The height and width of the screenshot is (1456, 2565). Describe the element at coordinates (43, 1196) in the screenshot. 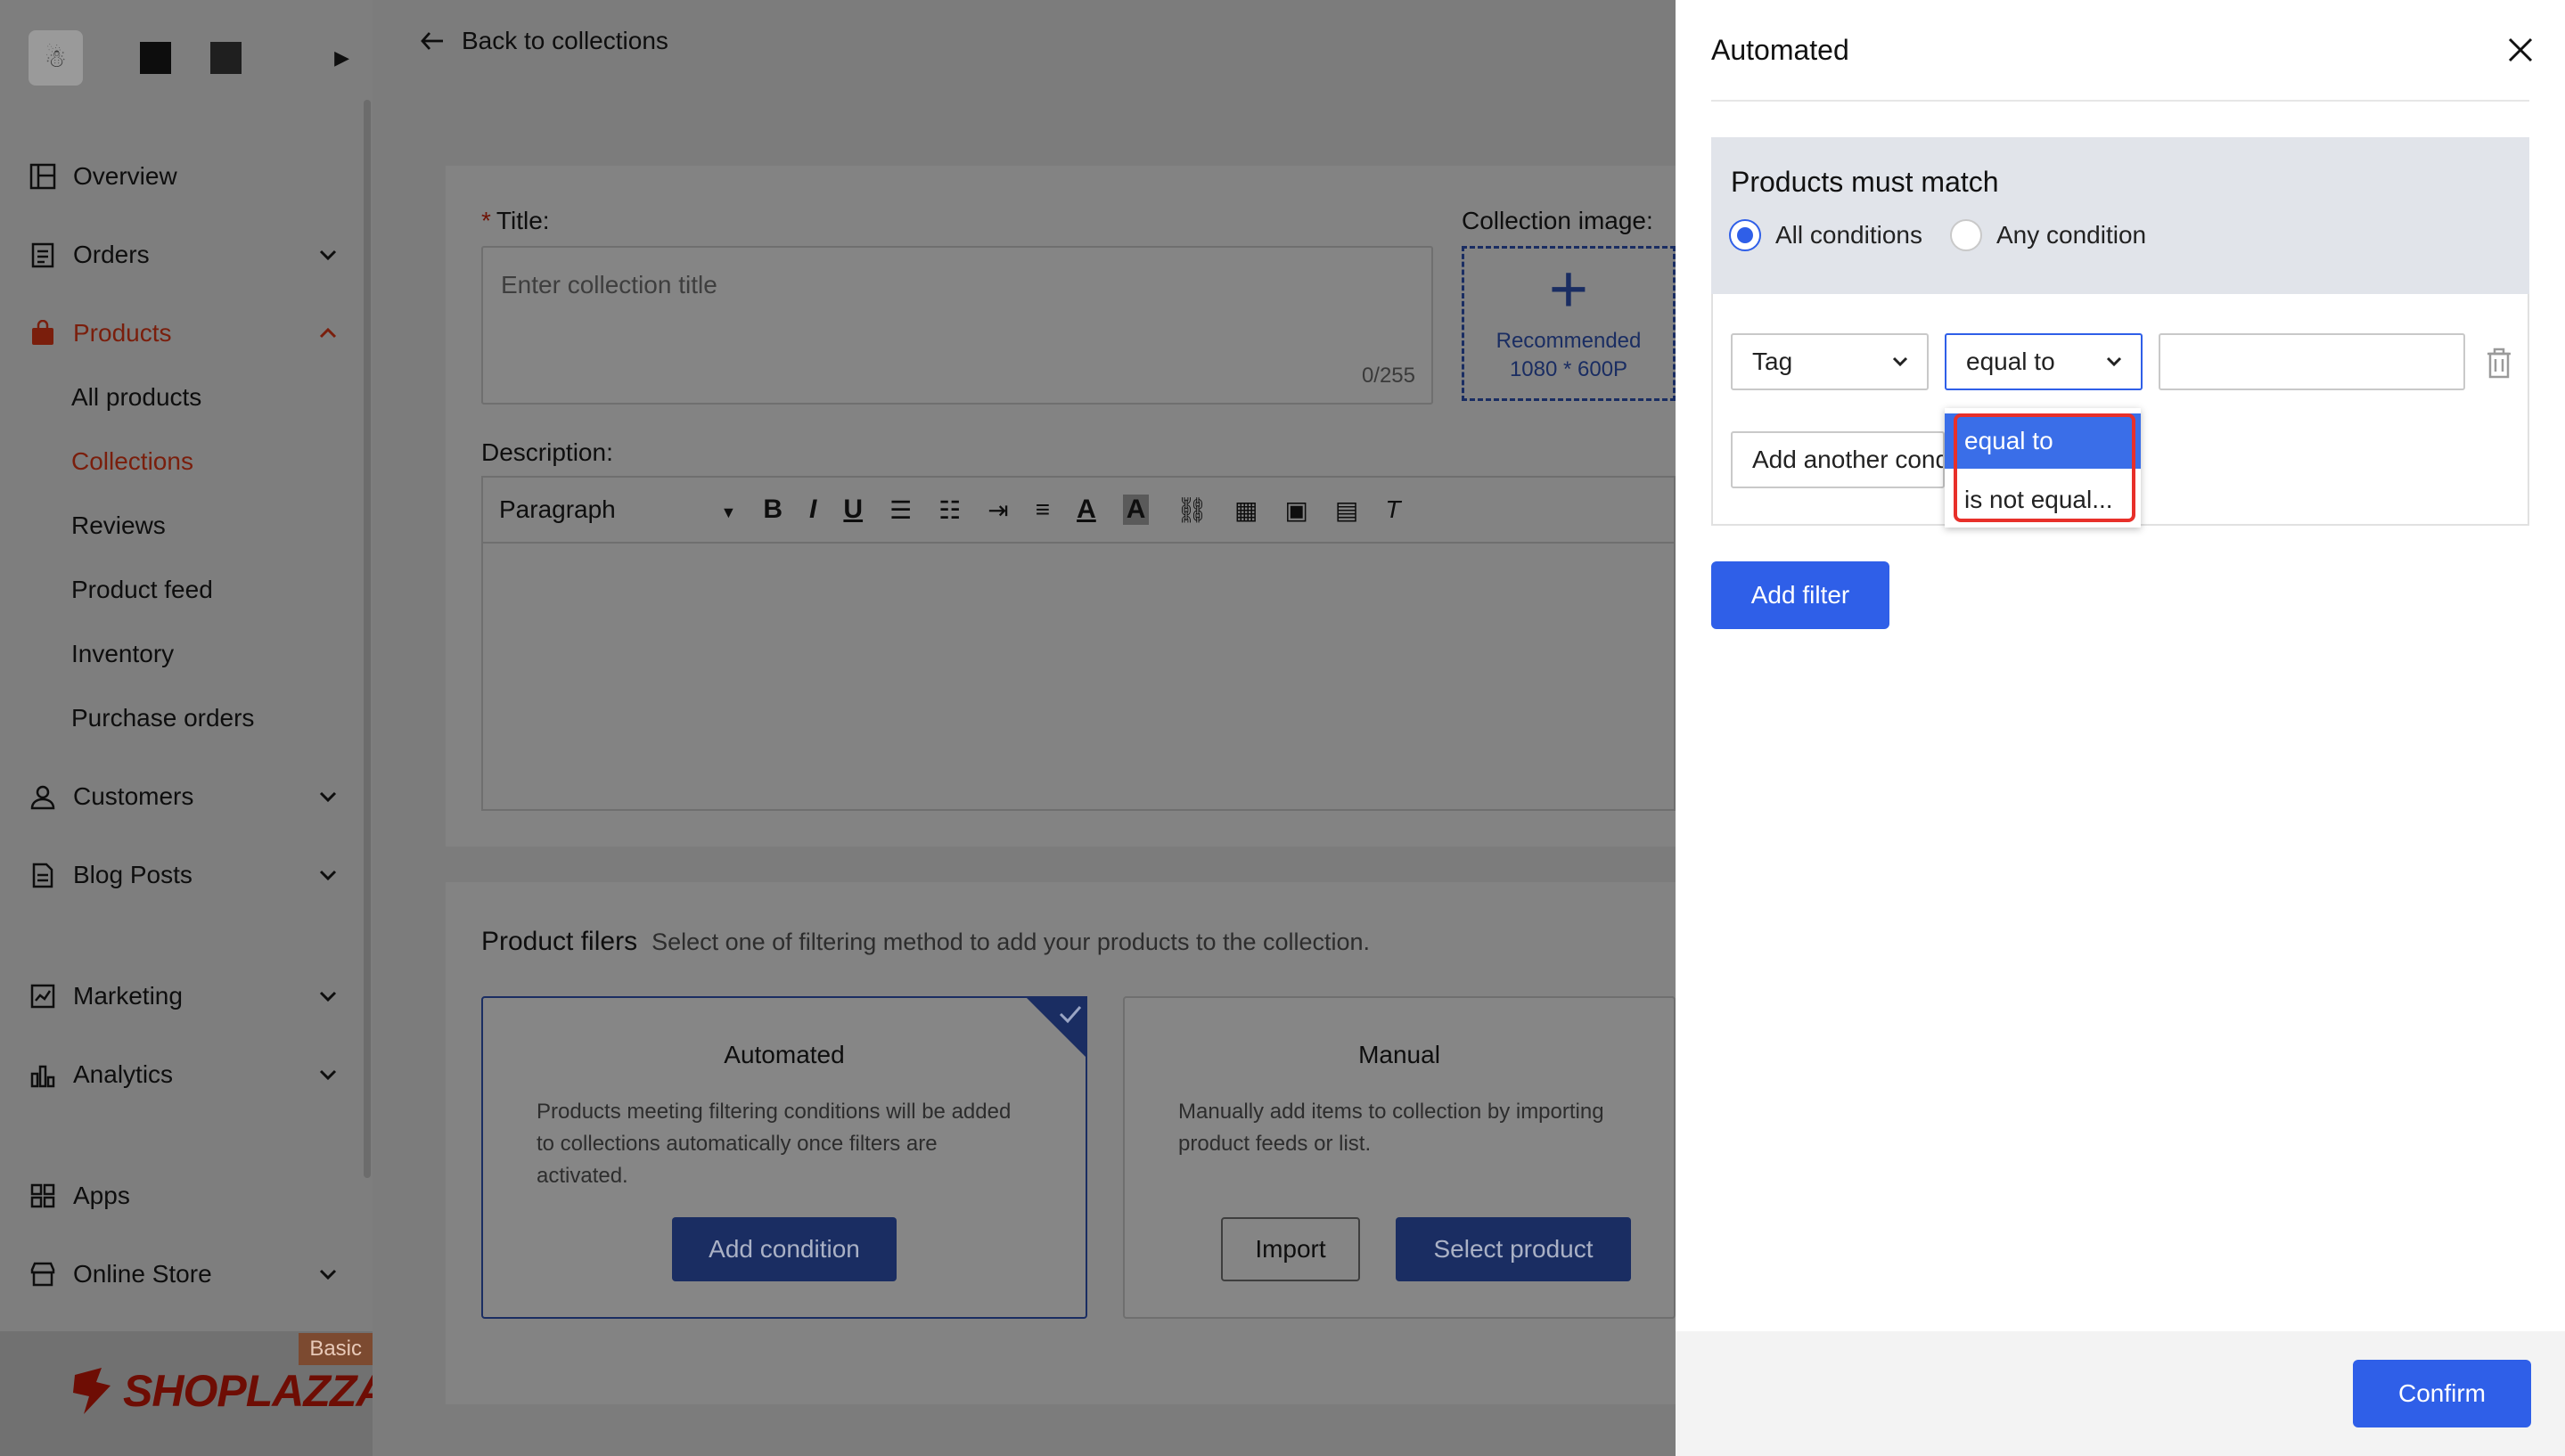

I see `apps-icon` at that location.